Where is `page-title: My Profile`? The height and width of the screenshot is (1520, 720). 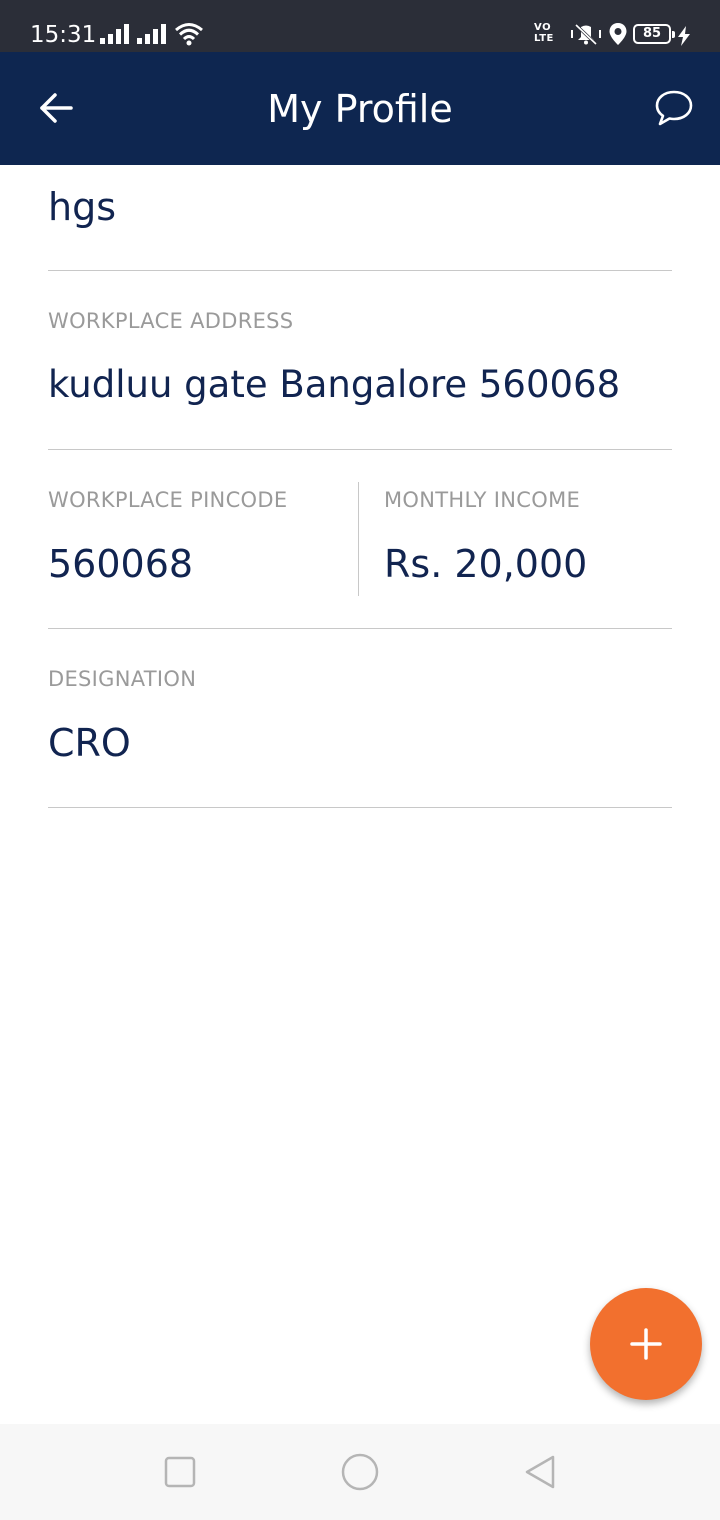
page-title: My Profile is located at coordinates (360, 109).